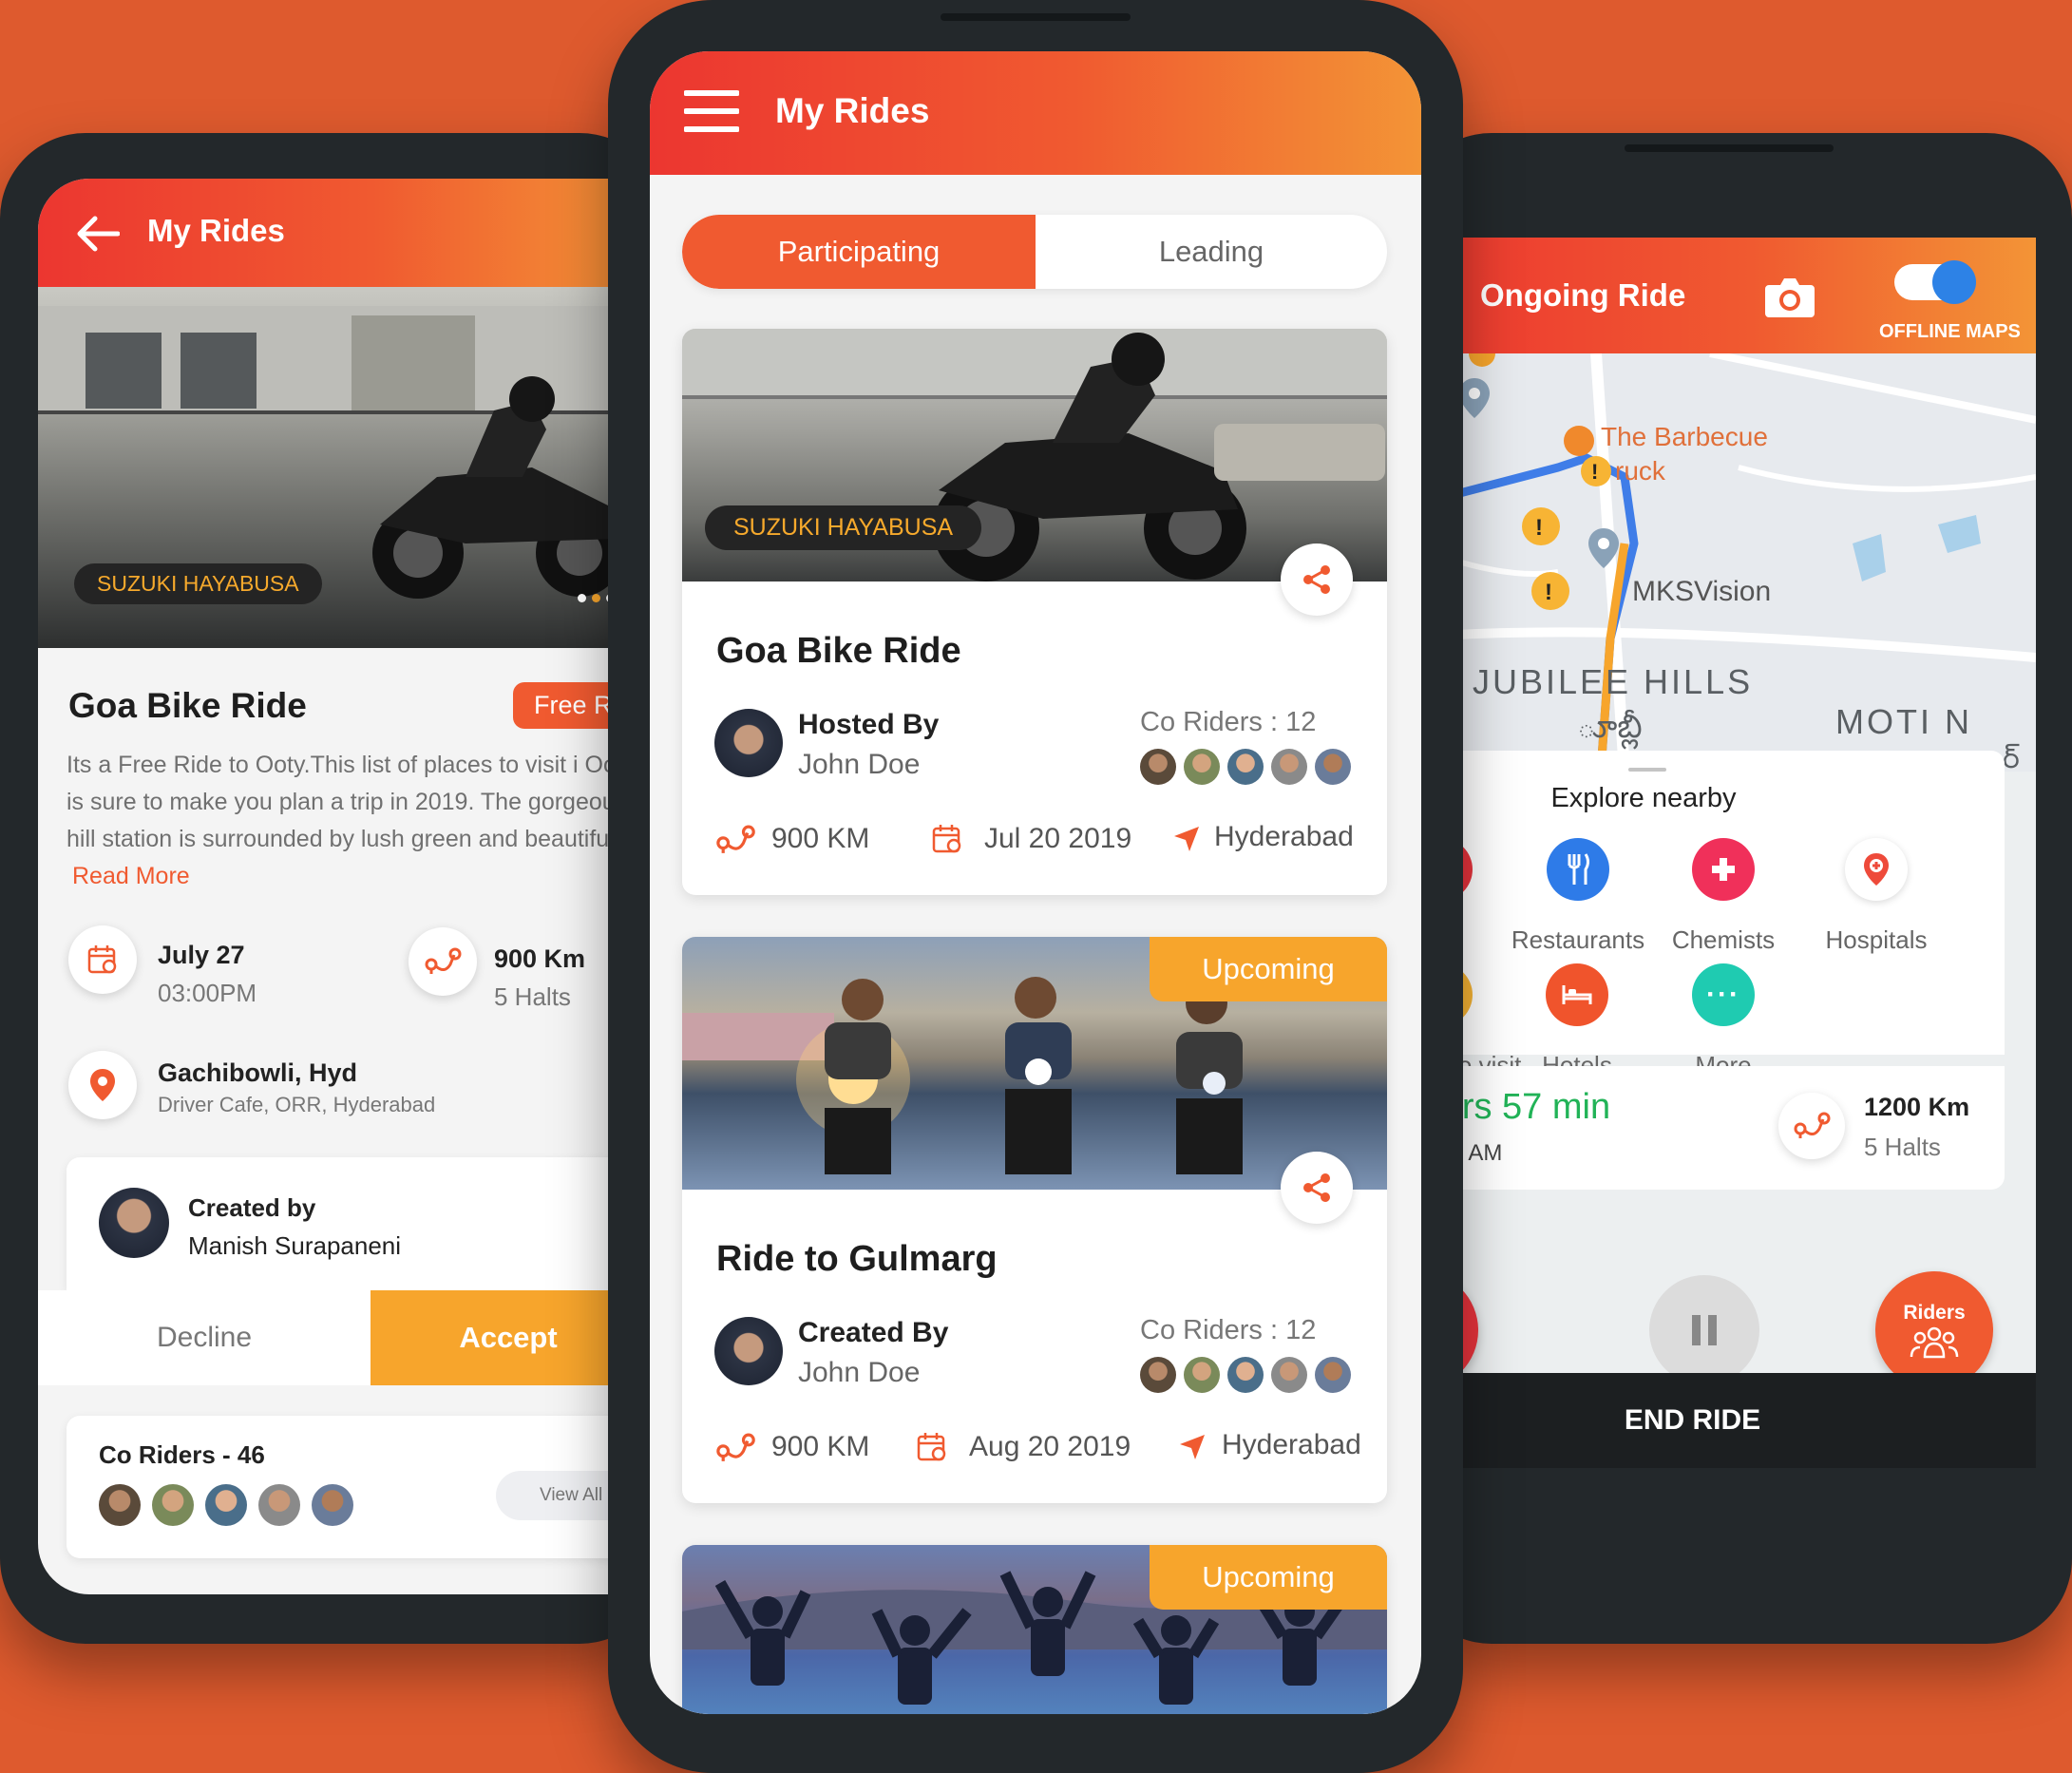  Describe the element at coordinates (839, 651) in the screenshot. I see `ride-title: Goa Bike Ride` at that location.